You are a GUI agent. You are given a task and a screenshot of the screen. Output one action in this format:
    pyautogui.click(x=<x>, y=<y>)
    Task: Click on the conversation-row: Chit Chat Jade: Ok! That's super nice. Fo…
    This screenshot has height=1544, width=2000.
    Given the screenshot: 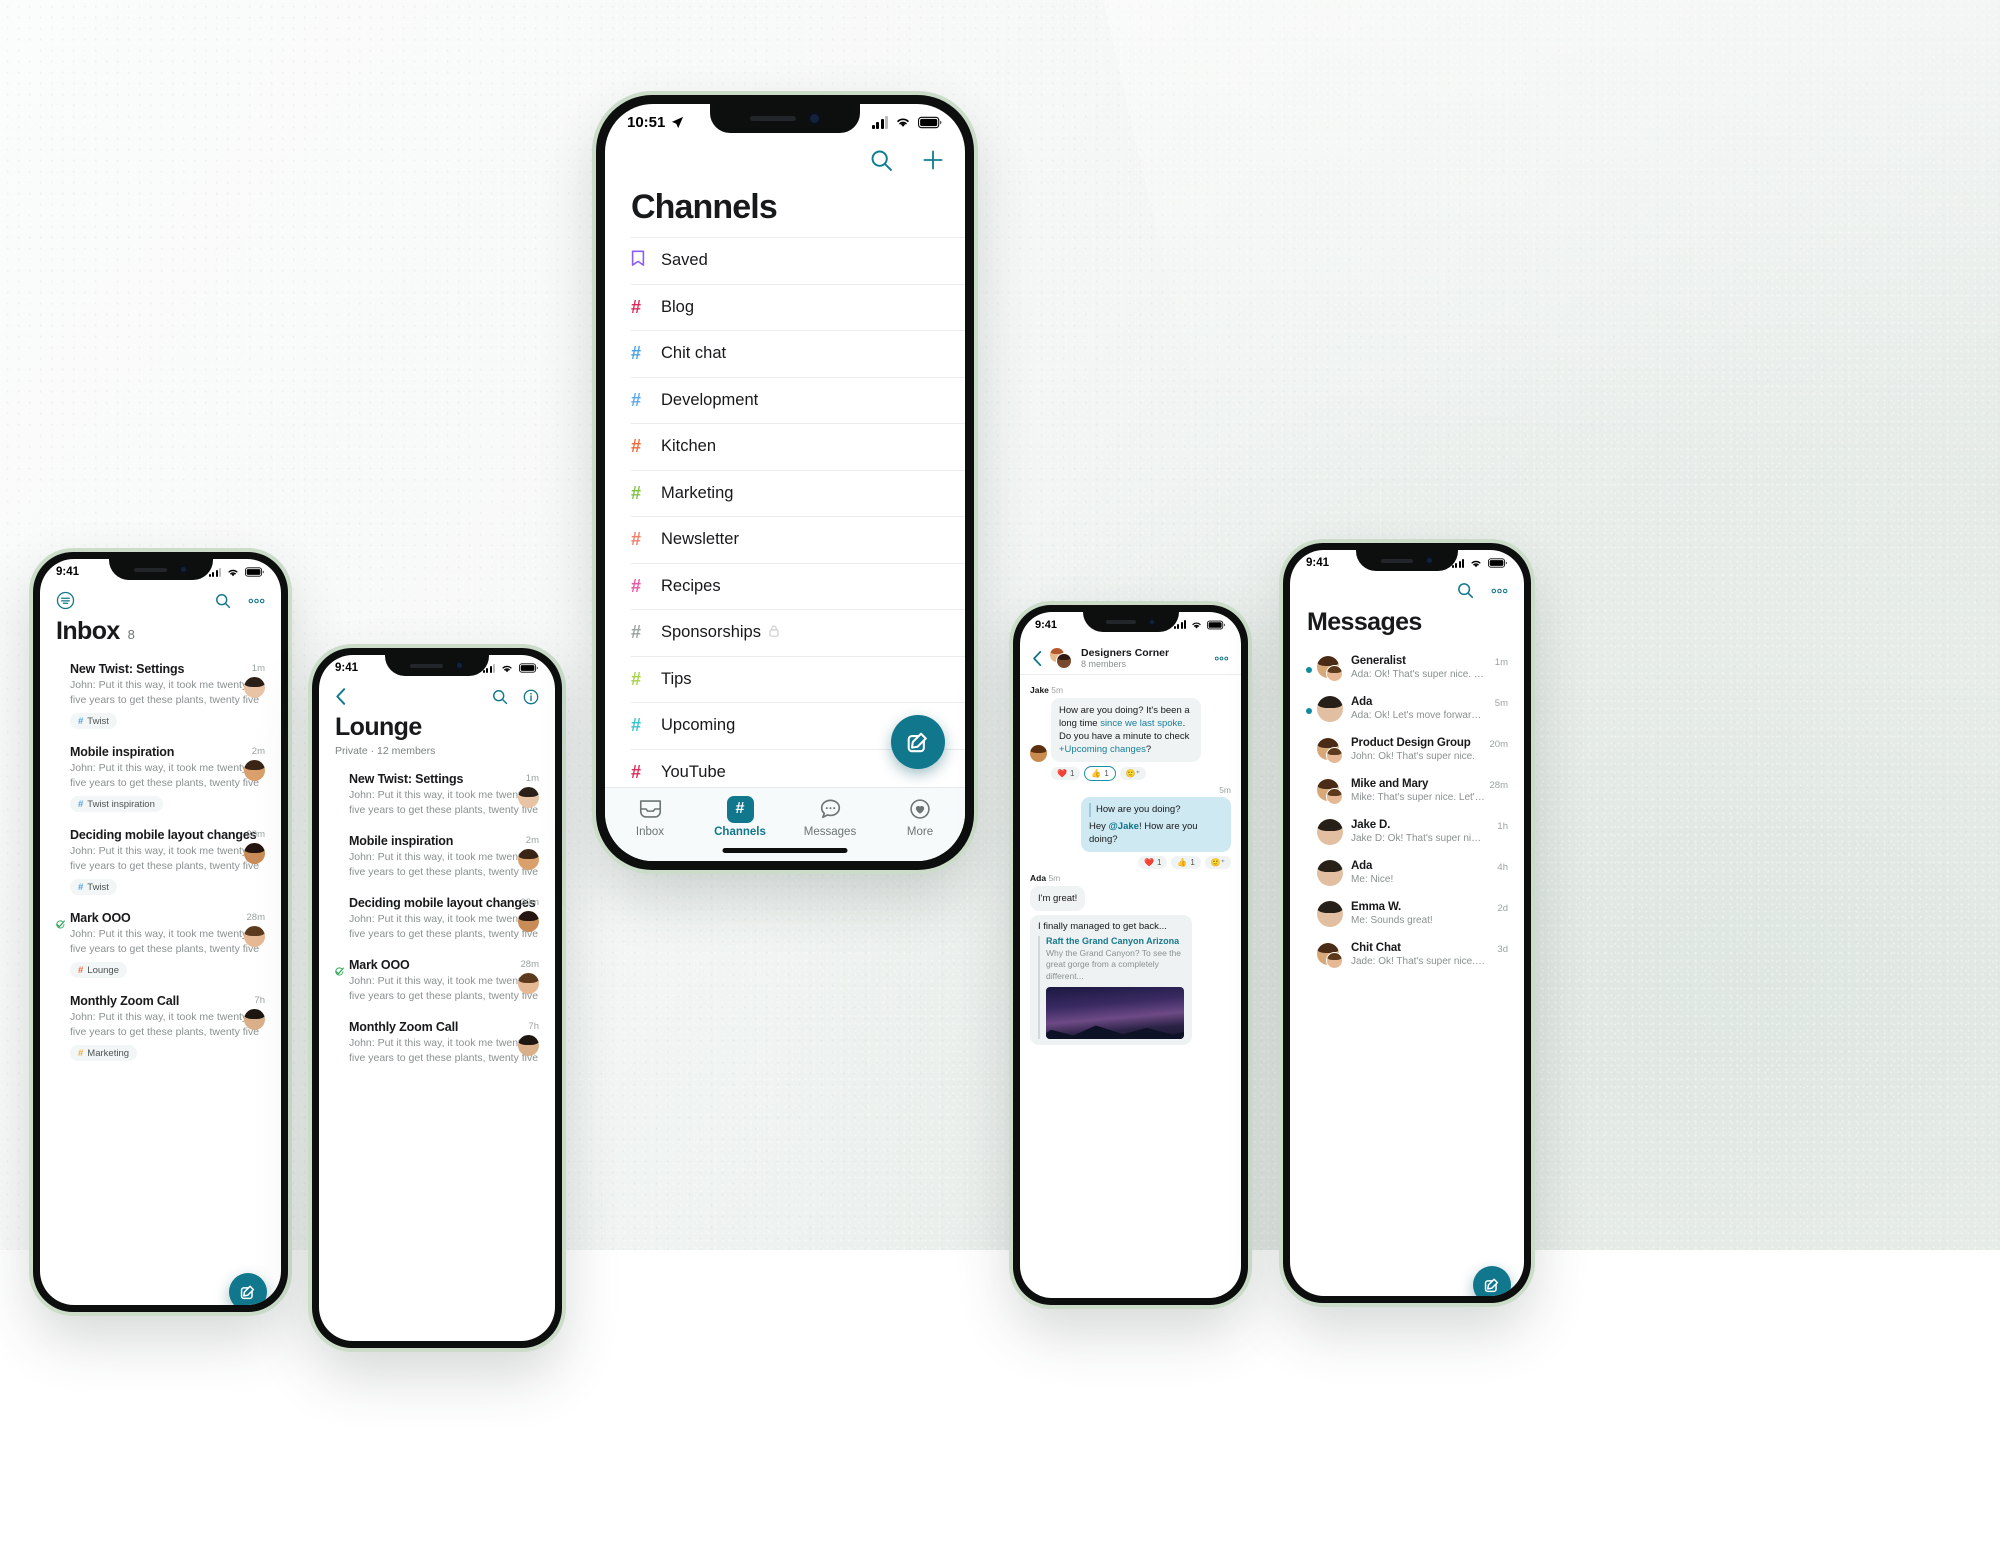 What is the action you would take?
    pyautogui.click(x=1407, y=955)
    